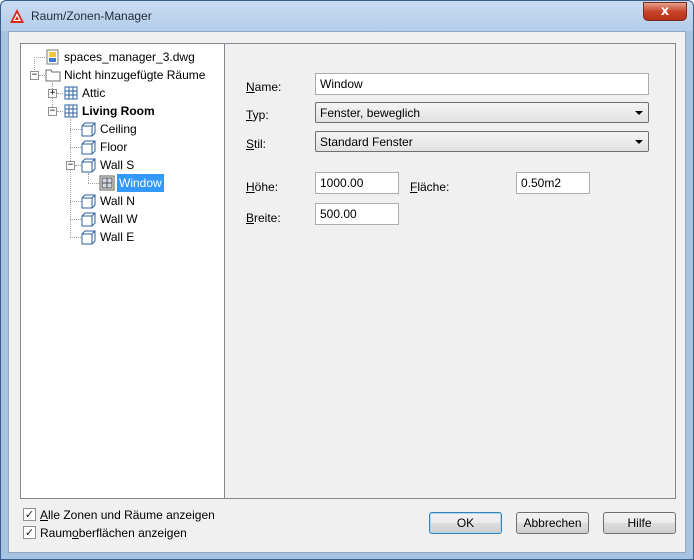 The width and height of the screenshot is (694, 560). What do you see at coordinates (117, 201) in the screenshot?
I see `tree-item-label: Wall N` at bounding box center [117, 201].